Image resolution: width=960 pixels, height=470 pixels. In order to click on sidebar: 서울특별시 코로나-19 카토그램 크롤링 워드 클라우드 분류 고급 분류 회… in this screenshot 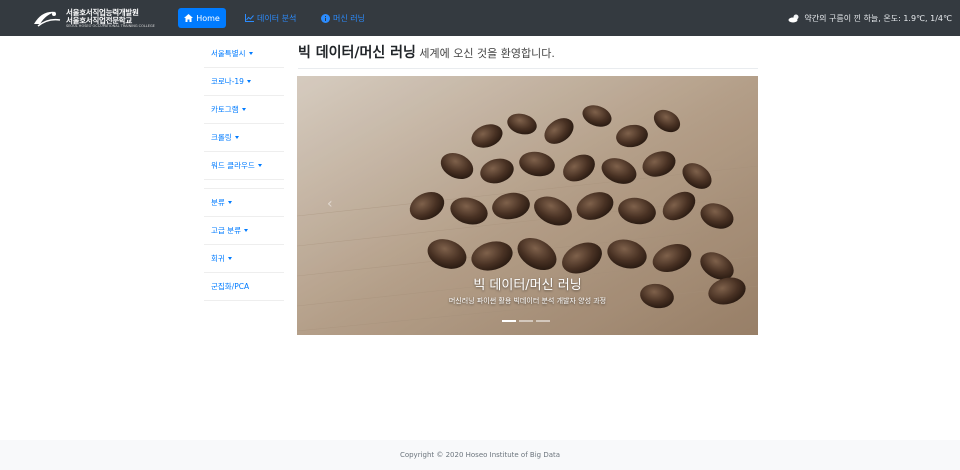, I will do `click(244, 170)`.